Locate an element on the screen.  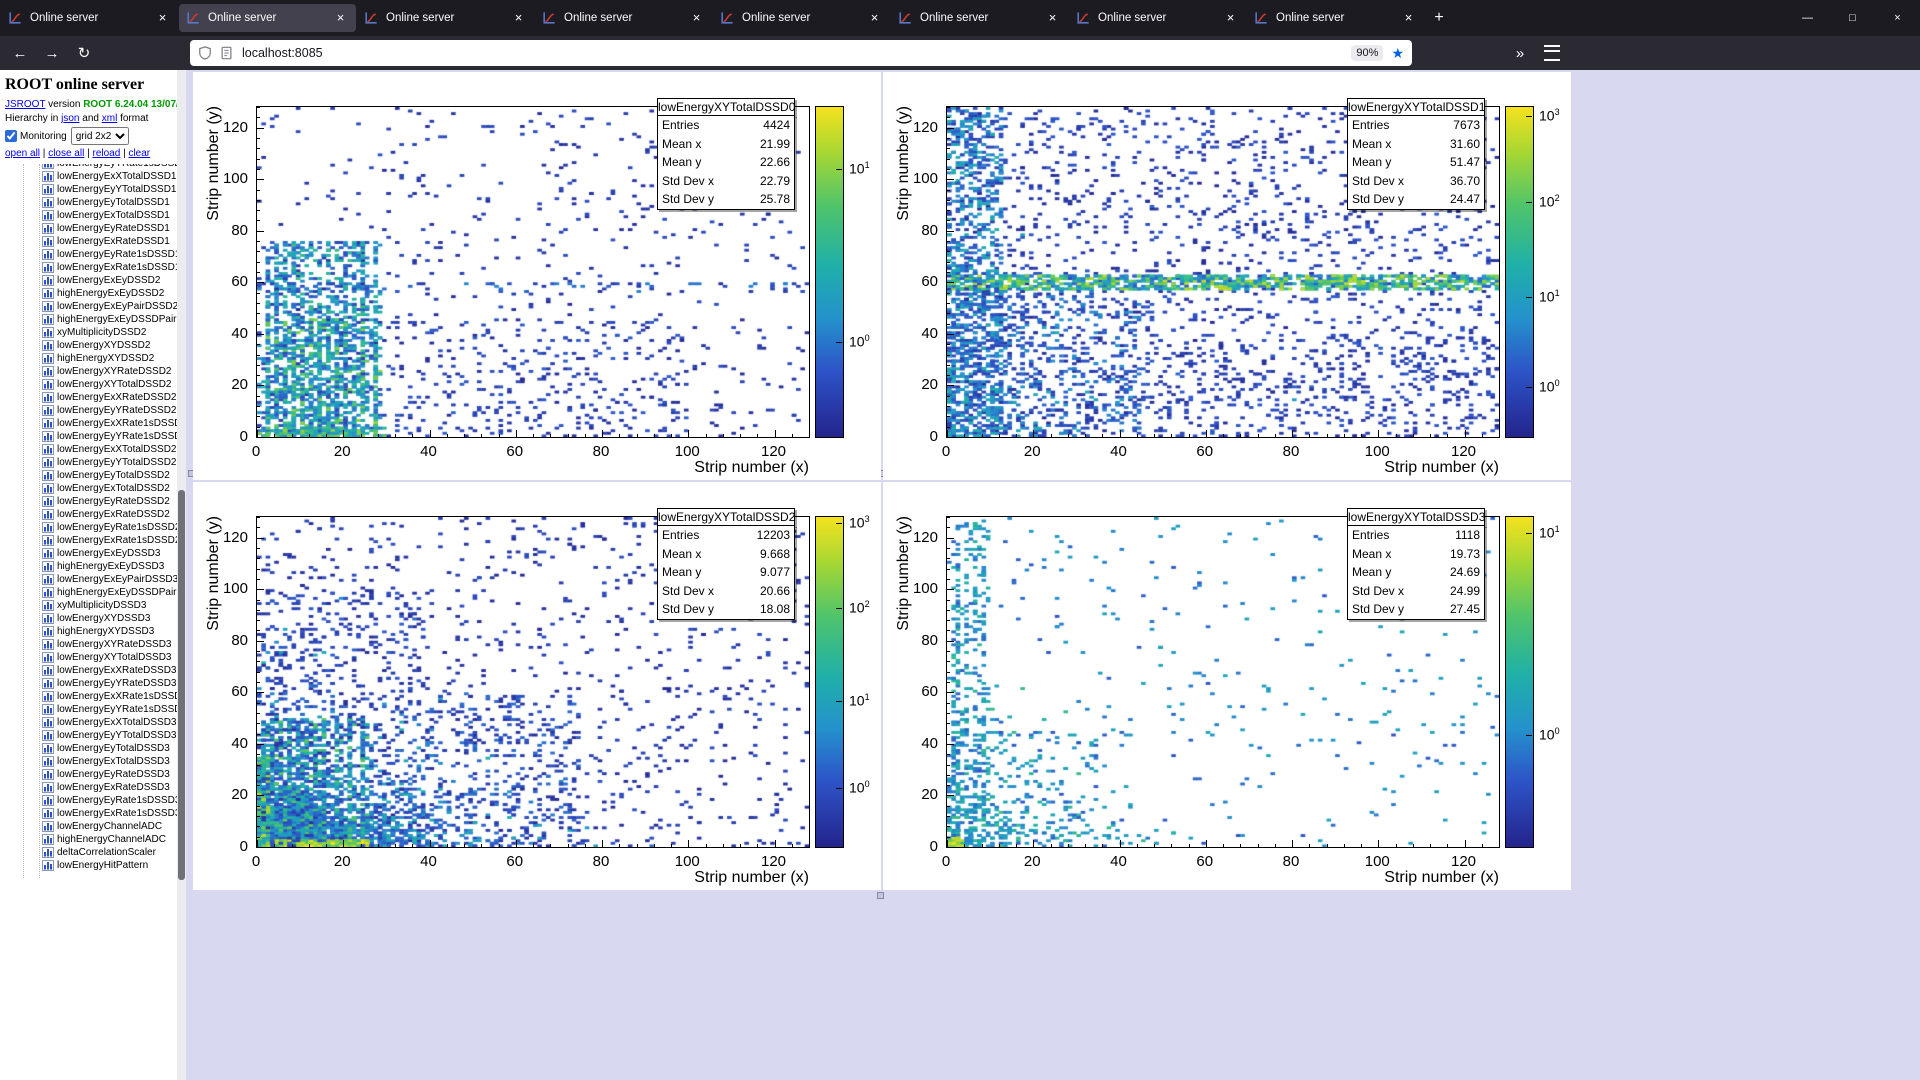
json-link: json is located at coordinates (70, 118).